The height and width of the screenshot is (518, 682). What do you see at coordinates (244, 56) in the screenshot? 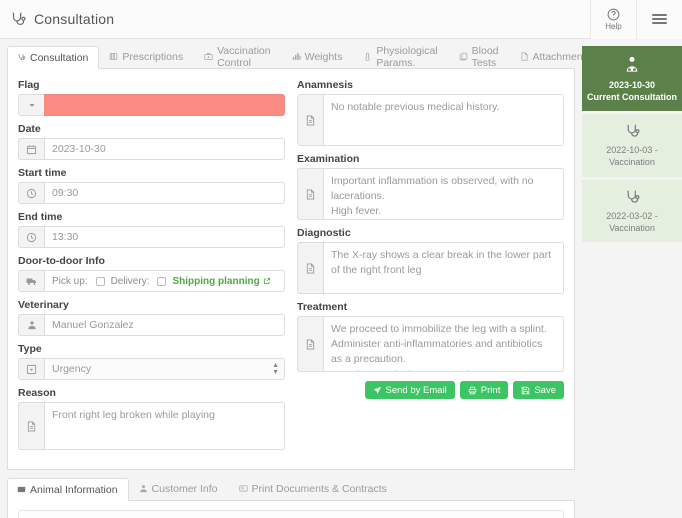
I see `tab-label: Vaccination Control` at bounding box center [244, 56].